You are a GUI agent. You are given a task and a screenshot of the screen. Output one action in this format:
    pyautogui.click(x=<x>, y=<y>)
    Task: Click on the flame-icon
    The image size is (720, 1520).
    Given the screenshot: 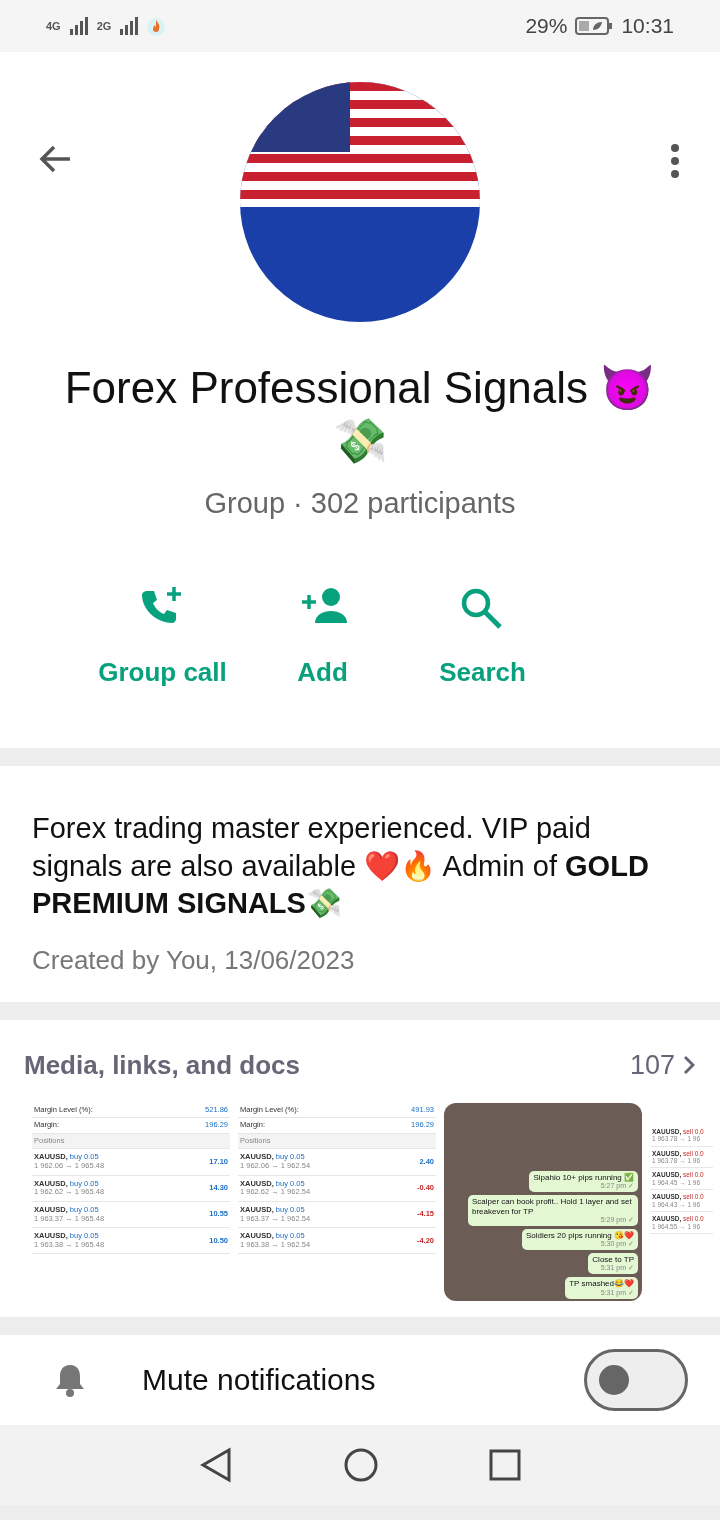 What is the action you would take?
    pyautogui.click(x=156, y=26)
    